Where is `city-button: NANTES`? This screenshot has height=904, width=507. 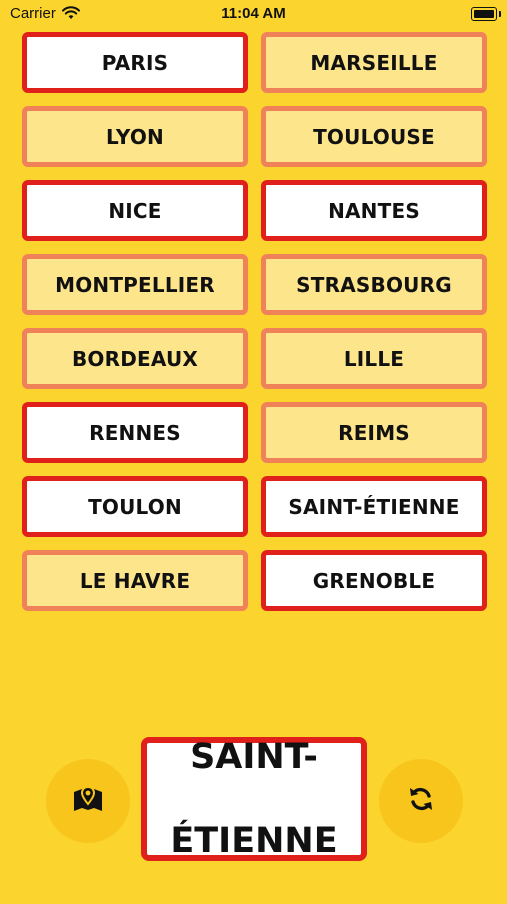 city-button: NANTES is located at coordinates (374, 210).